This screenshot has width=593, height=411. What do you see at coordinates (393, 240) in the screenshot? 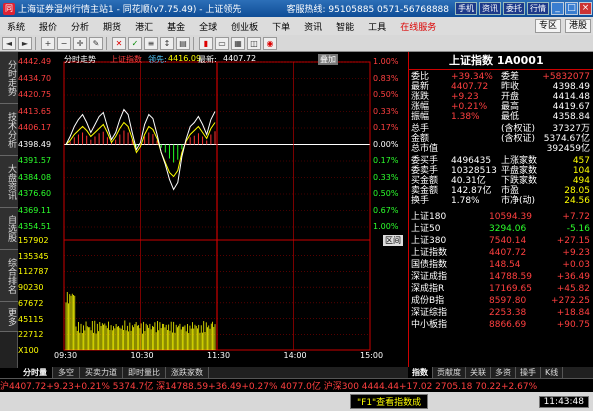
I see `range-button: 区间` at bounding box center [393, 240].